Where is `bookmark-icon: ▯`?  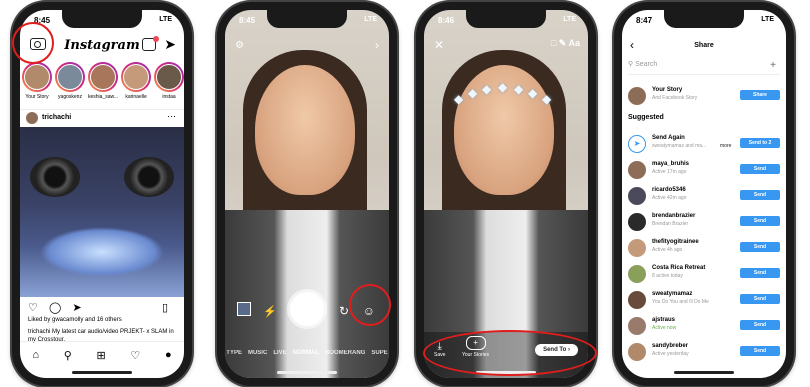 bookmark-icon: ▯ is located at coordinates (165, 307).